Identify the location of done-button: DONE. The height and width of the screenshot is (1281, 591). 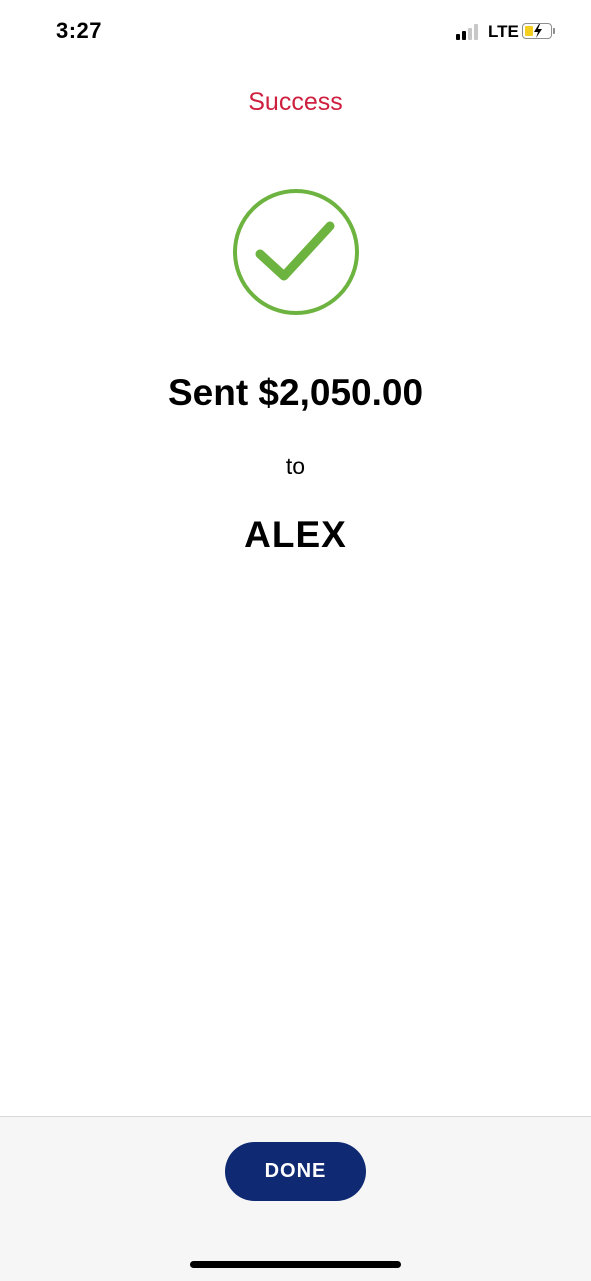
(295, 1171).